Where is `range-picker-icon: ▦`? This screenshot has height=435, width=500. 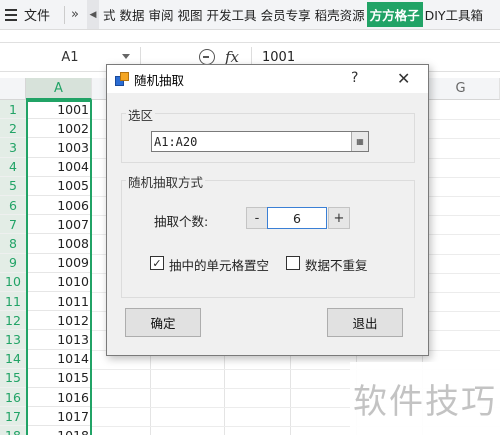 range-picker-icon: ▦ is located at coordinates (359, 141).